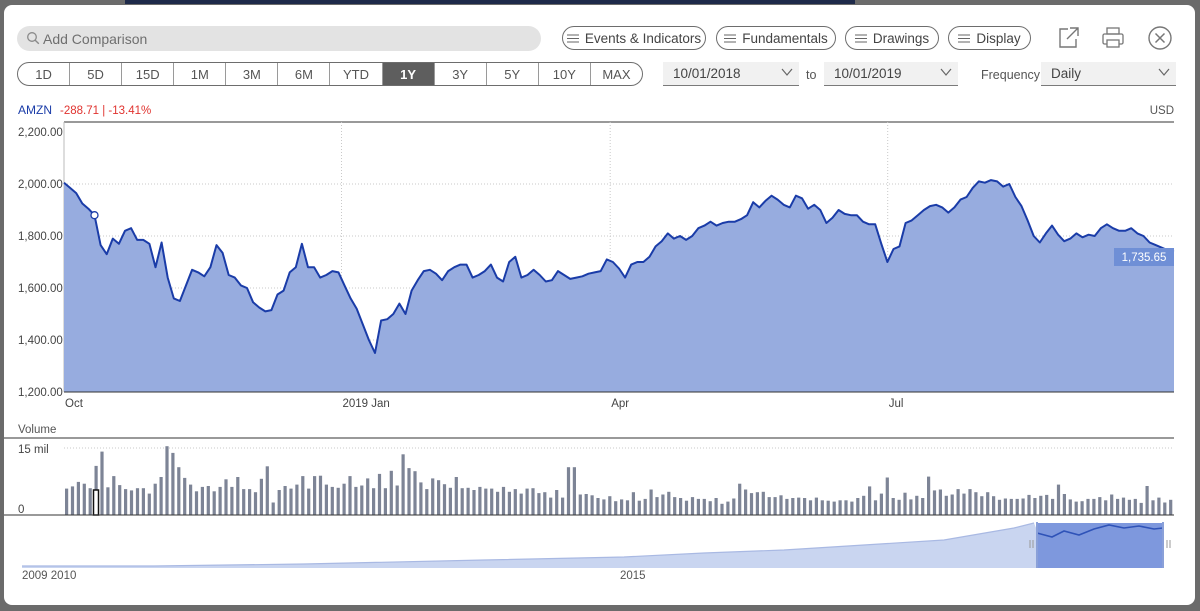 This screenshot has height=611, width=1200. What do you see at coordinates (40, 341) in the screenshot?
I see `y-tick-label: 1,400.00` at bounding box center [40, 341].